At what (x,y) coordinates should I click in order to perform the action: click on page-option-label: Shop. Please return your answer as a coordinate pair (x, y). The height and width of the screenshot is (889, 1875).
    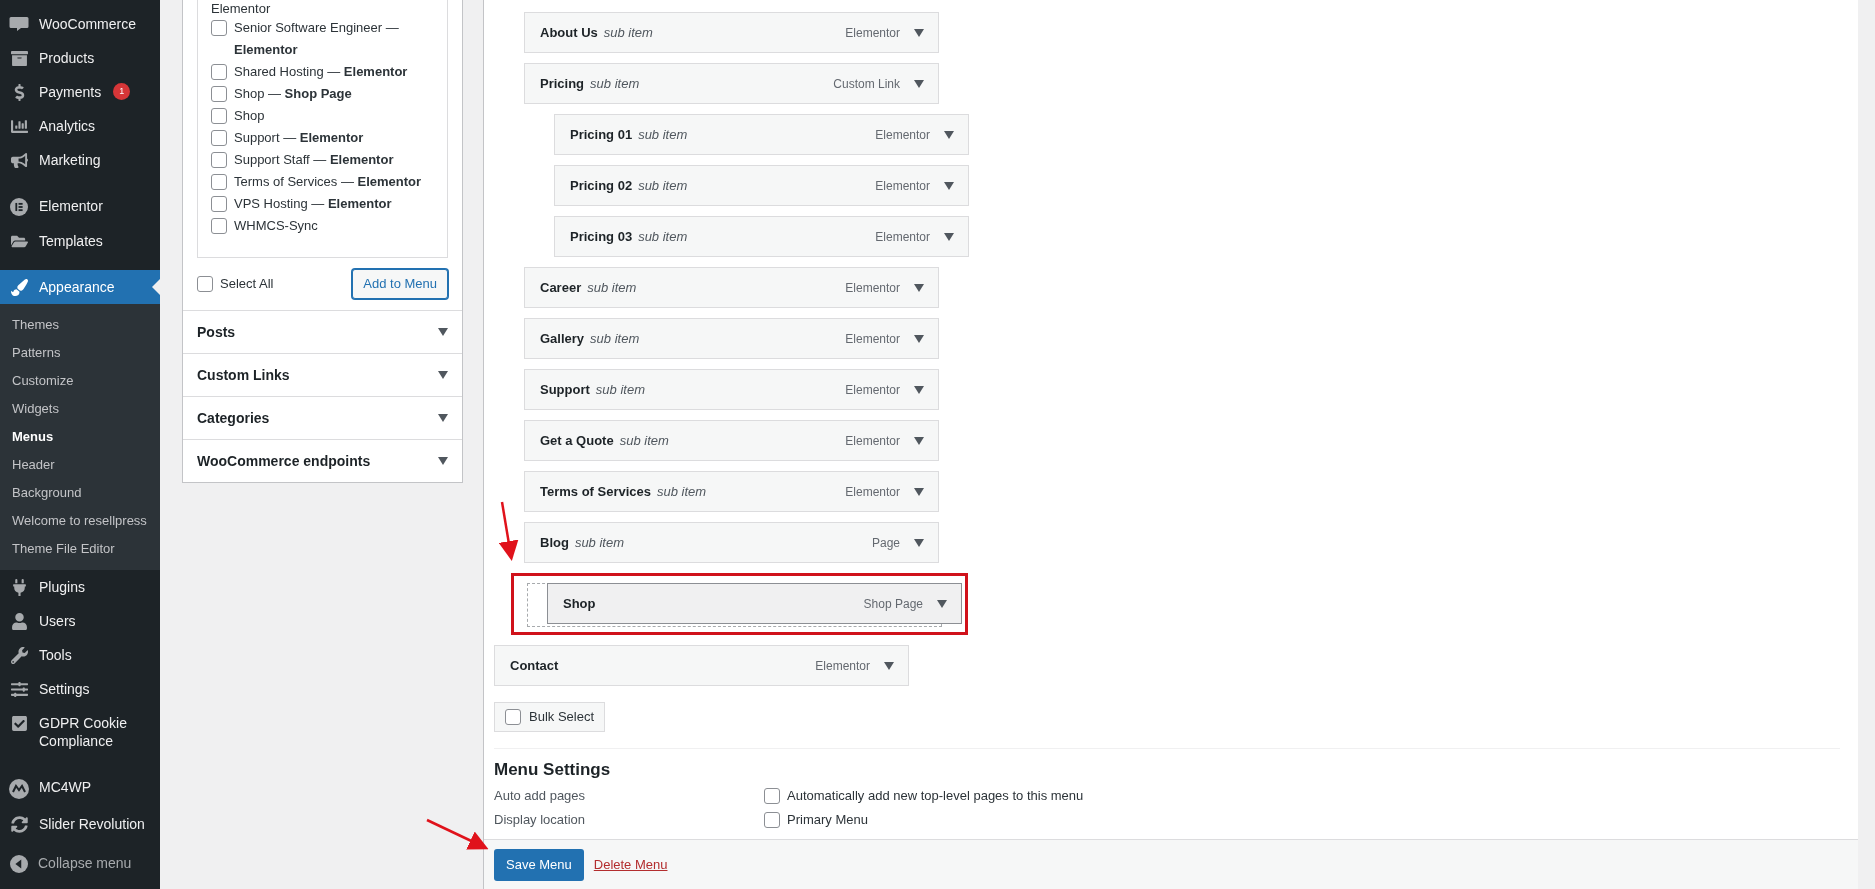
    Looking at the image, I should click on (249, 116).